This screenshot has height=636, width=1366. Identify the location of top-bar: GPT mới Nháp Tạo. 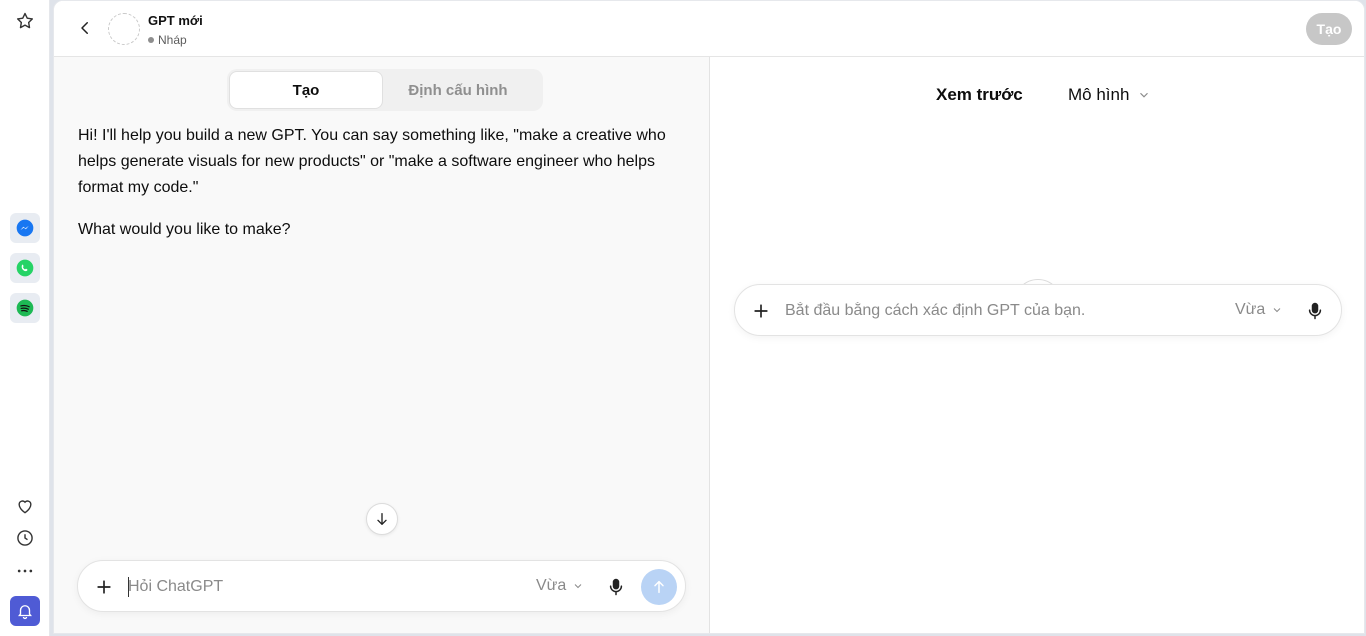
(709, 29).